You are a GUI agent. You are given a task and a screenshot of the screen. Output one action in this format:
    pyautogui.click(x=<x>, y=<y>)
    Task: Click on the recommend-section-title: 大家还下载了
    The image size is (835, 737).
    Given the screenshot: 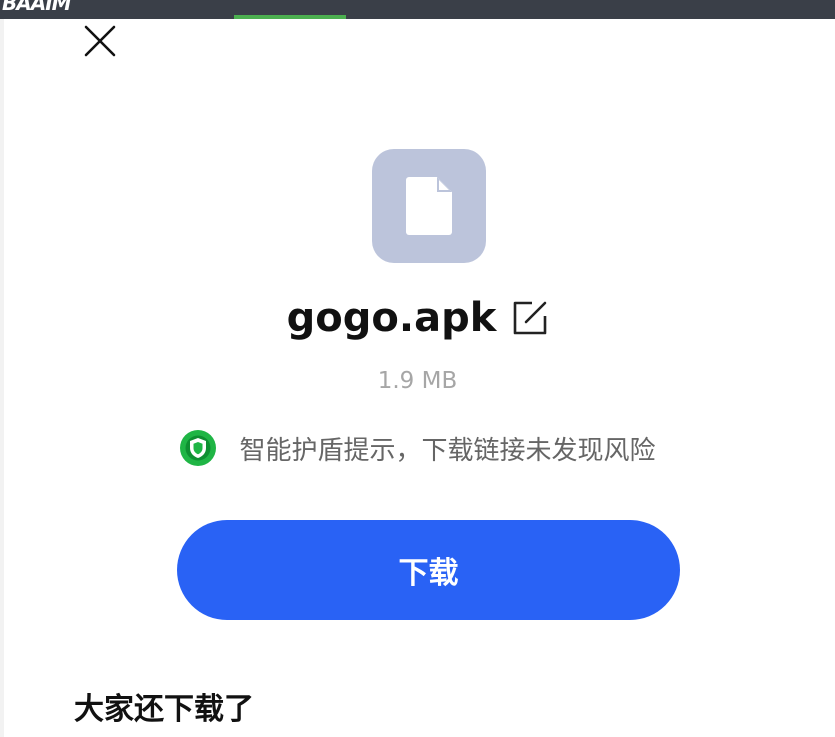 What is the action you would take?
    pyautogui.click(x=164, y=709)
    